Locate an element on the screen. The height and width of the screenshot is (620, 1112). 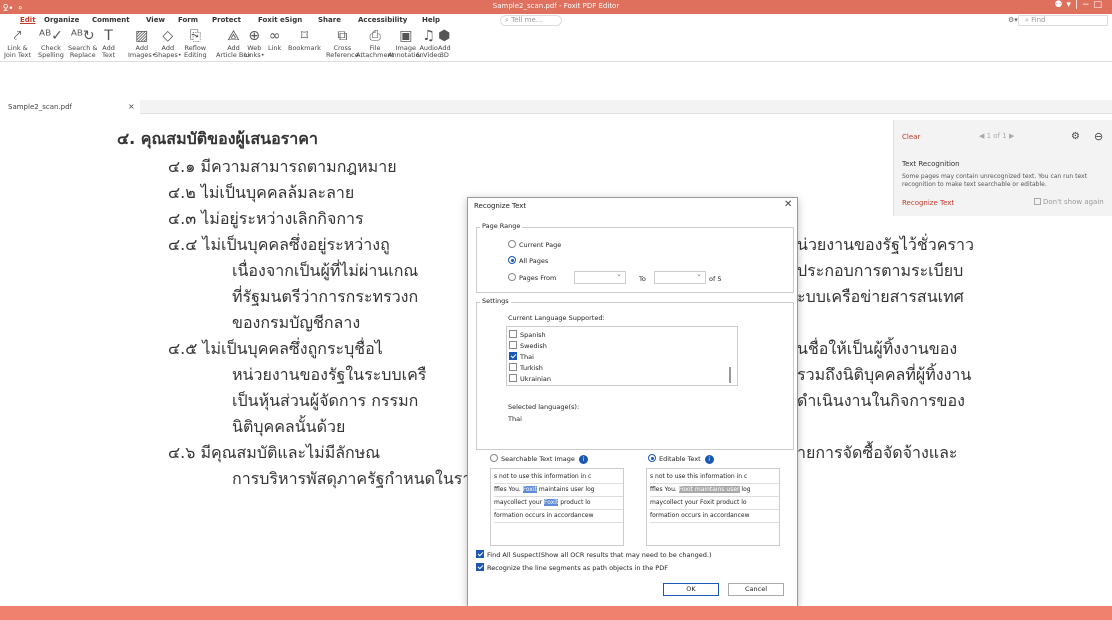
ribbon-button-label: Spelling is located at coordinates (51, 55).